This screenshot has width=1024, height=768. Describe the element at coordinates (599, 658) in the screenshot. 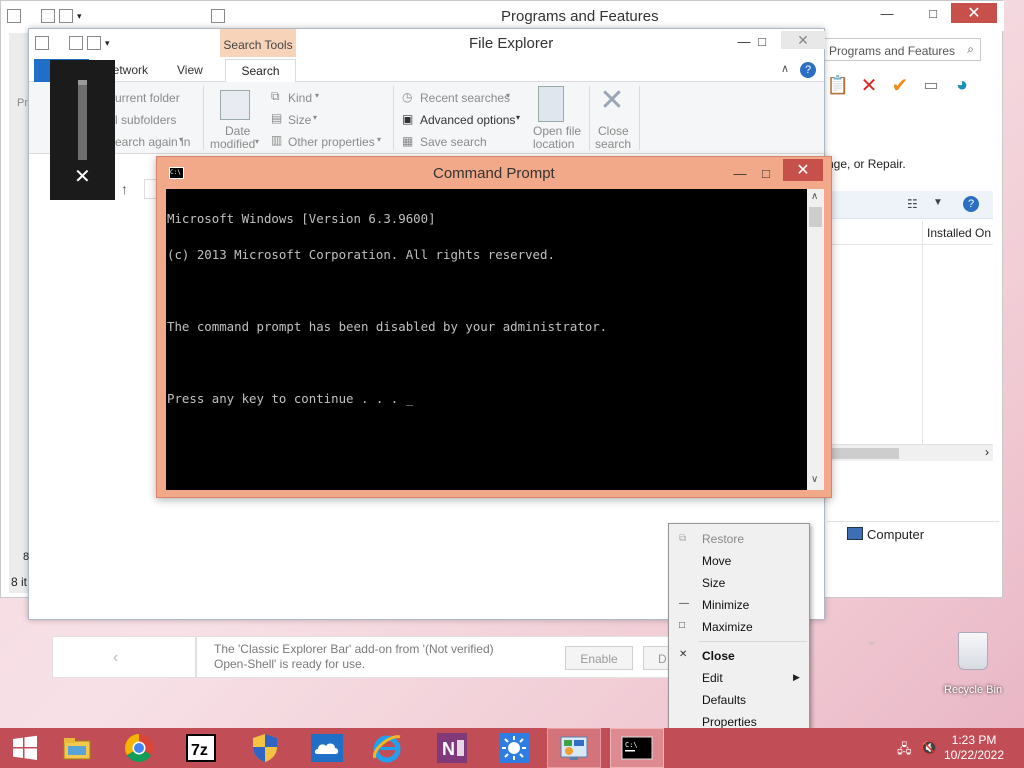

I see `enable-button: Enable` at that location.